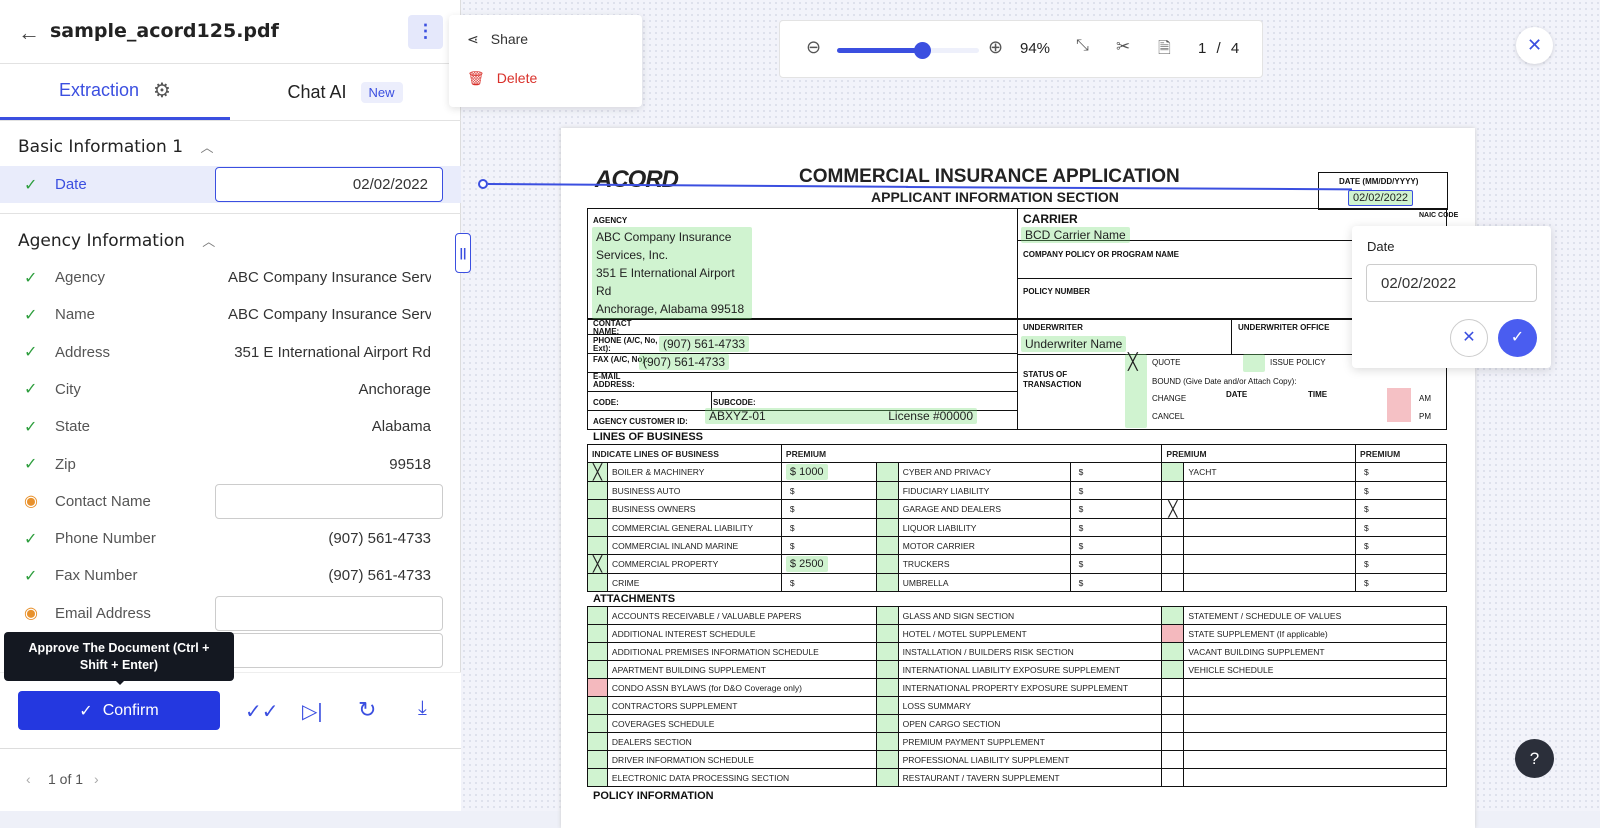  Describe the element at coordinates (995, 47) in the screenshot. I see `zoom-in-icon: ⊕` at that location.